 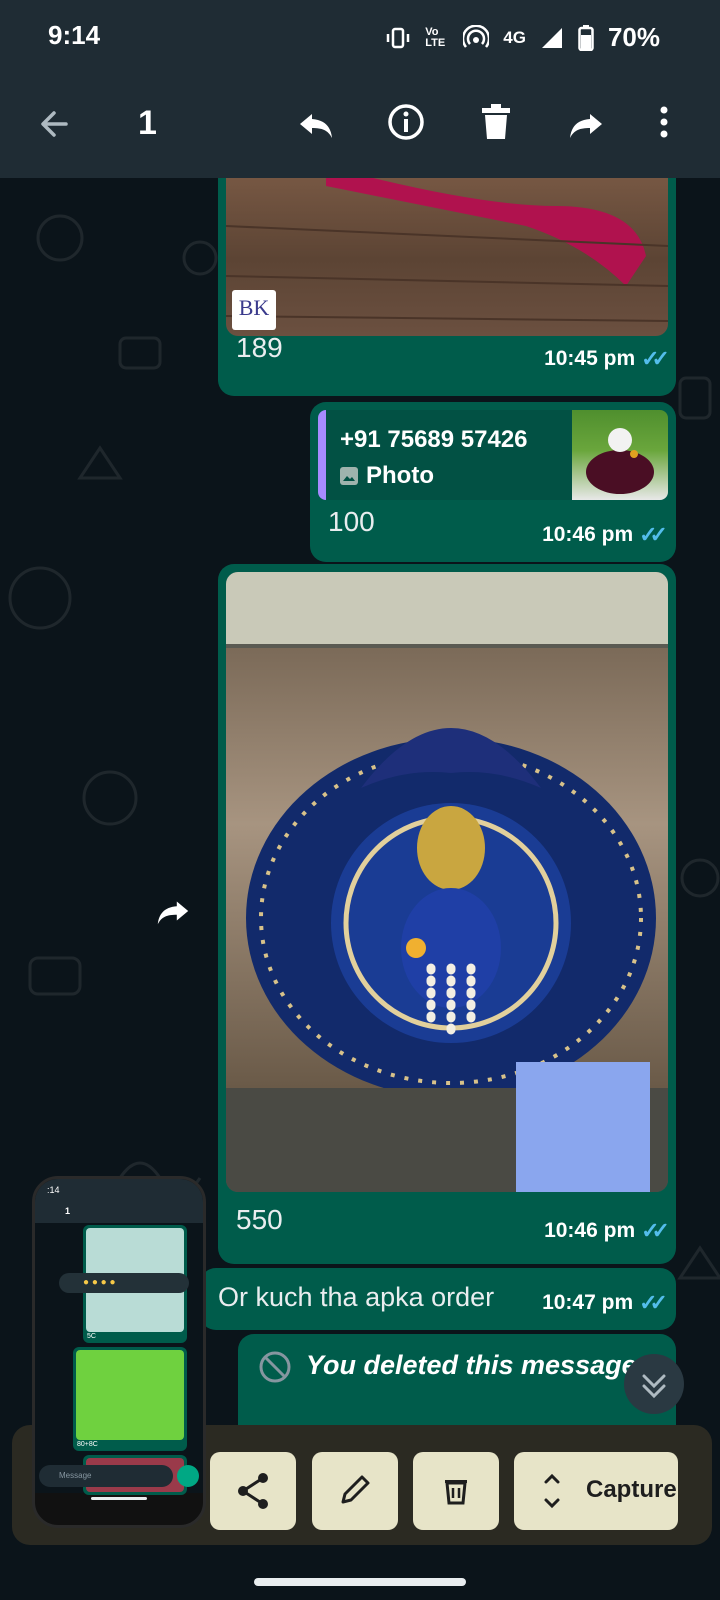 I want to click on mini-input-bar: Message, so click(x=119, y=1476).